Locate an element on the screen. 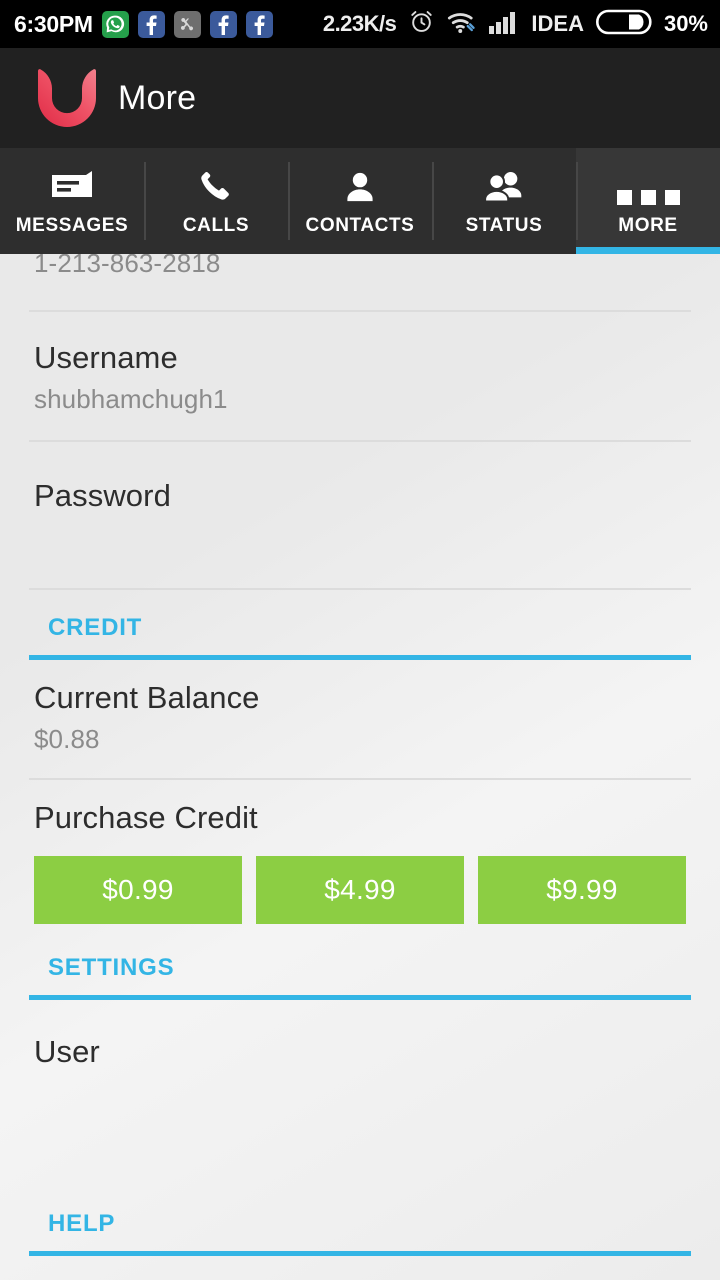 The width and height of the screenshot is (720, 1280). tab-label: STATUS is located at coordinates (504, 225).